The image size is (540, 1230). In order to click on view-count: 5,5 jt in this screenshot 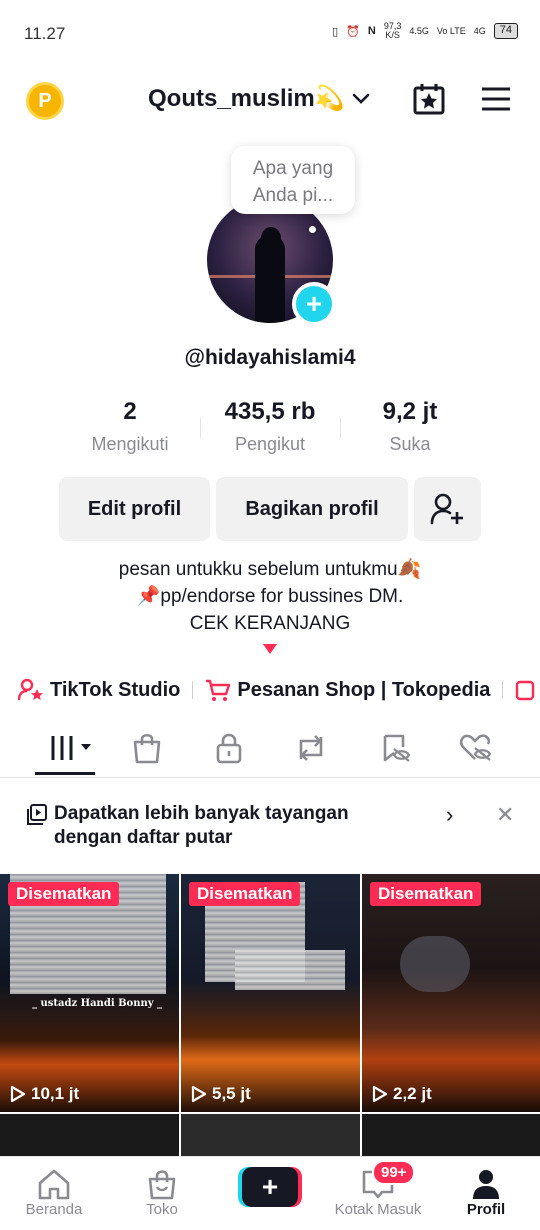, I will do `click(221, 1094)`.